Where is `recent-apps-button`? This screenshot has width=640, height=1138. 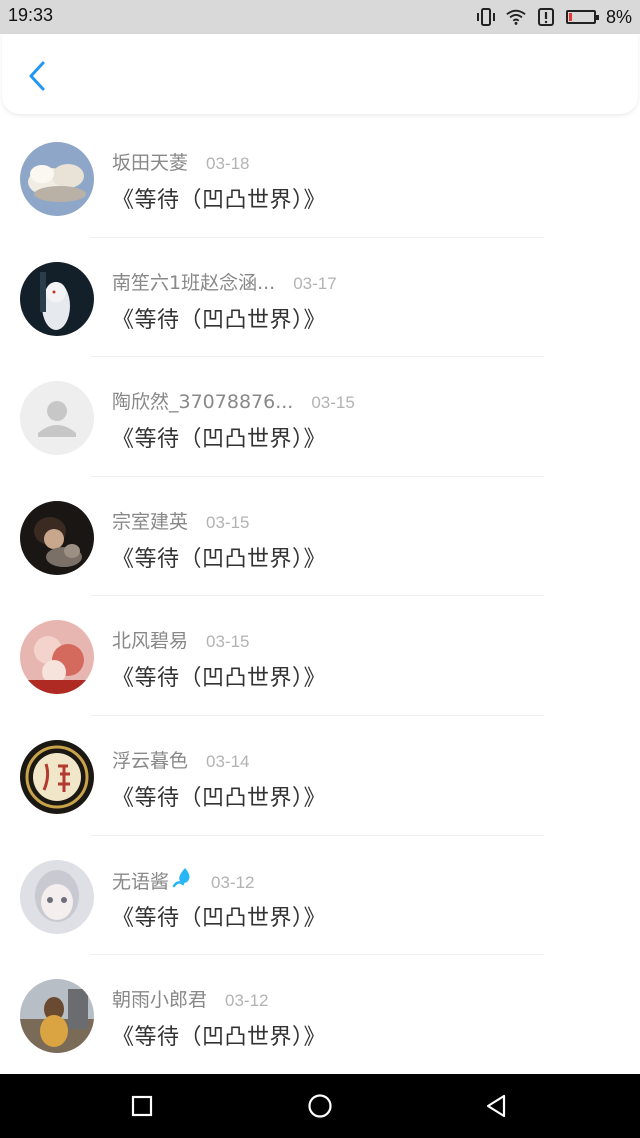
recent-apps-button is located at coordinates (142, 1106).